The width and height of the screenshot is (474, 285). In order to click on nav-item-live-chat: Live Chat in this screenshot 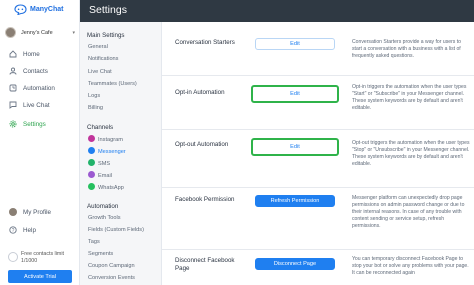, I will do `click(41, 105)`.